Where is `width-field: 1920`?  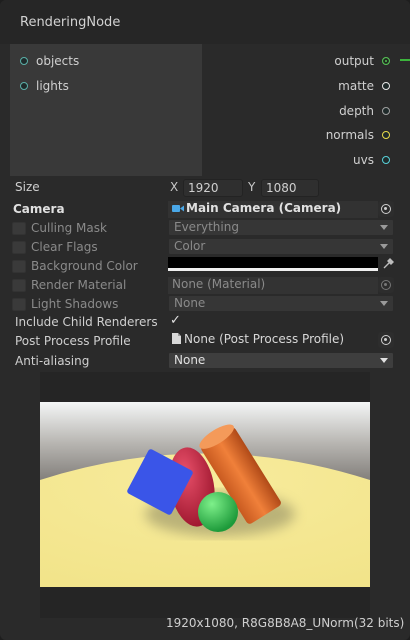
width-field: 1920 is located at coordinates (213, 188).